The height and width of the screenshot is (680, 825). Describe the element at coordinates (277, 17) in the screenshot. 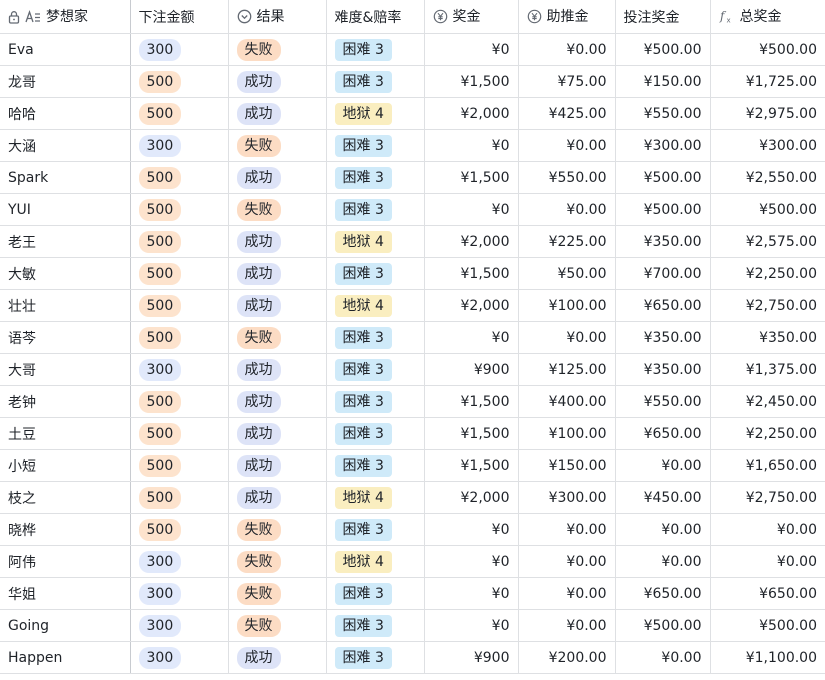

I see `column-header-result: 结果` at that location.